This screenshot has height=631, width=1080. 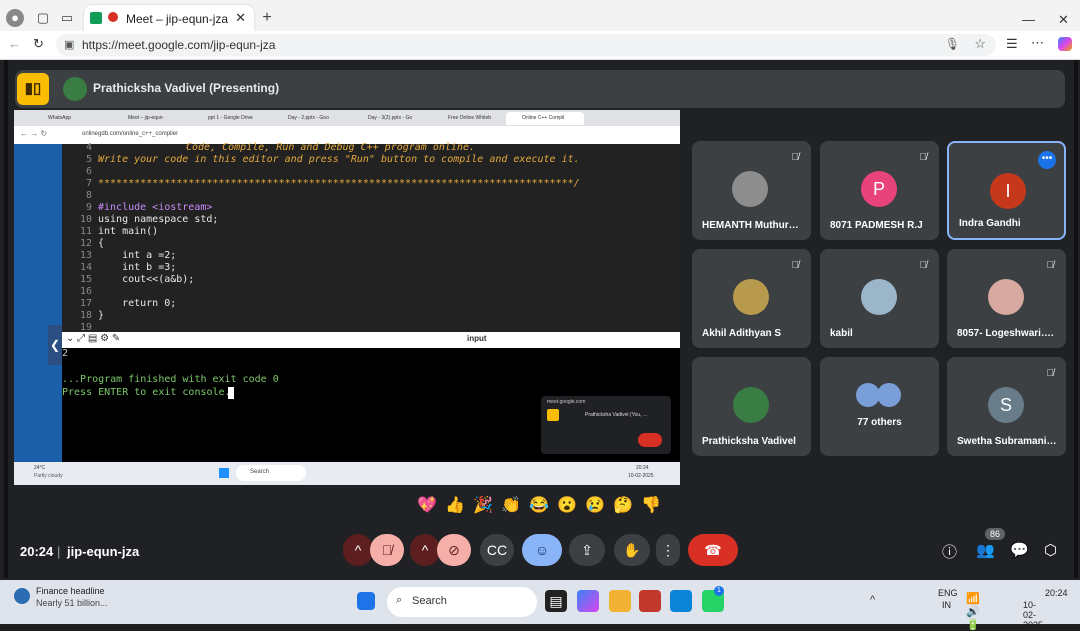 I want to click on reaction-sad: 😢, so click(x=595, y=506).